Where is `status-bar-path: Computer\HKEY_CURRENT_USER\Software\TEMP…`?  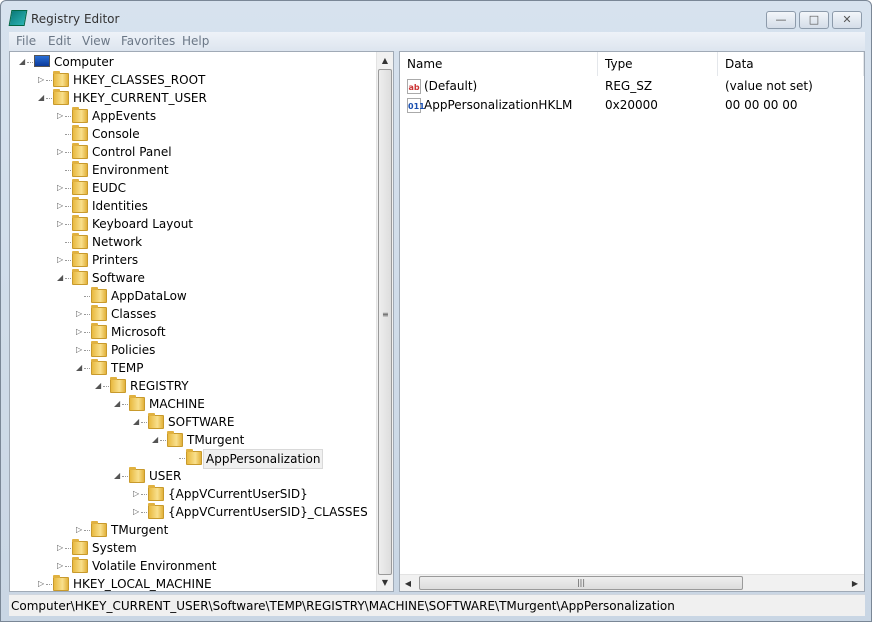 status-bar-path: Computer\HKEY_CURRENT_USER\Software\TEMP… is located at coordinates (437, 605).